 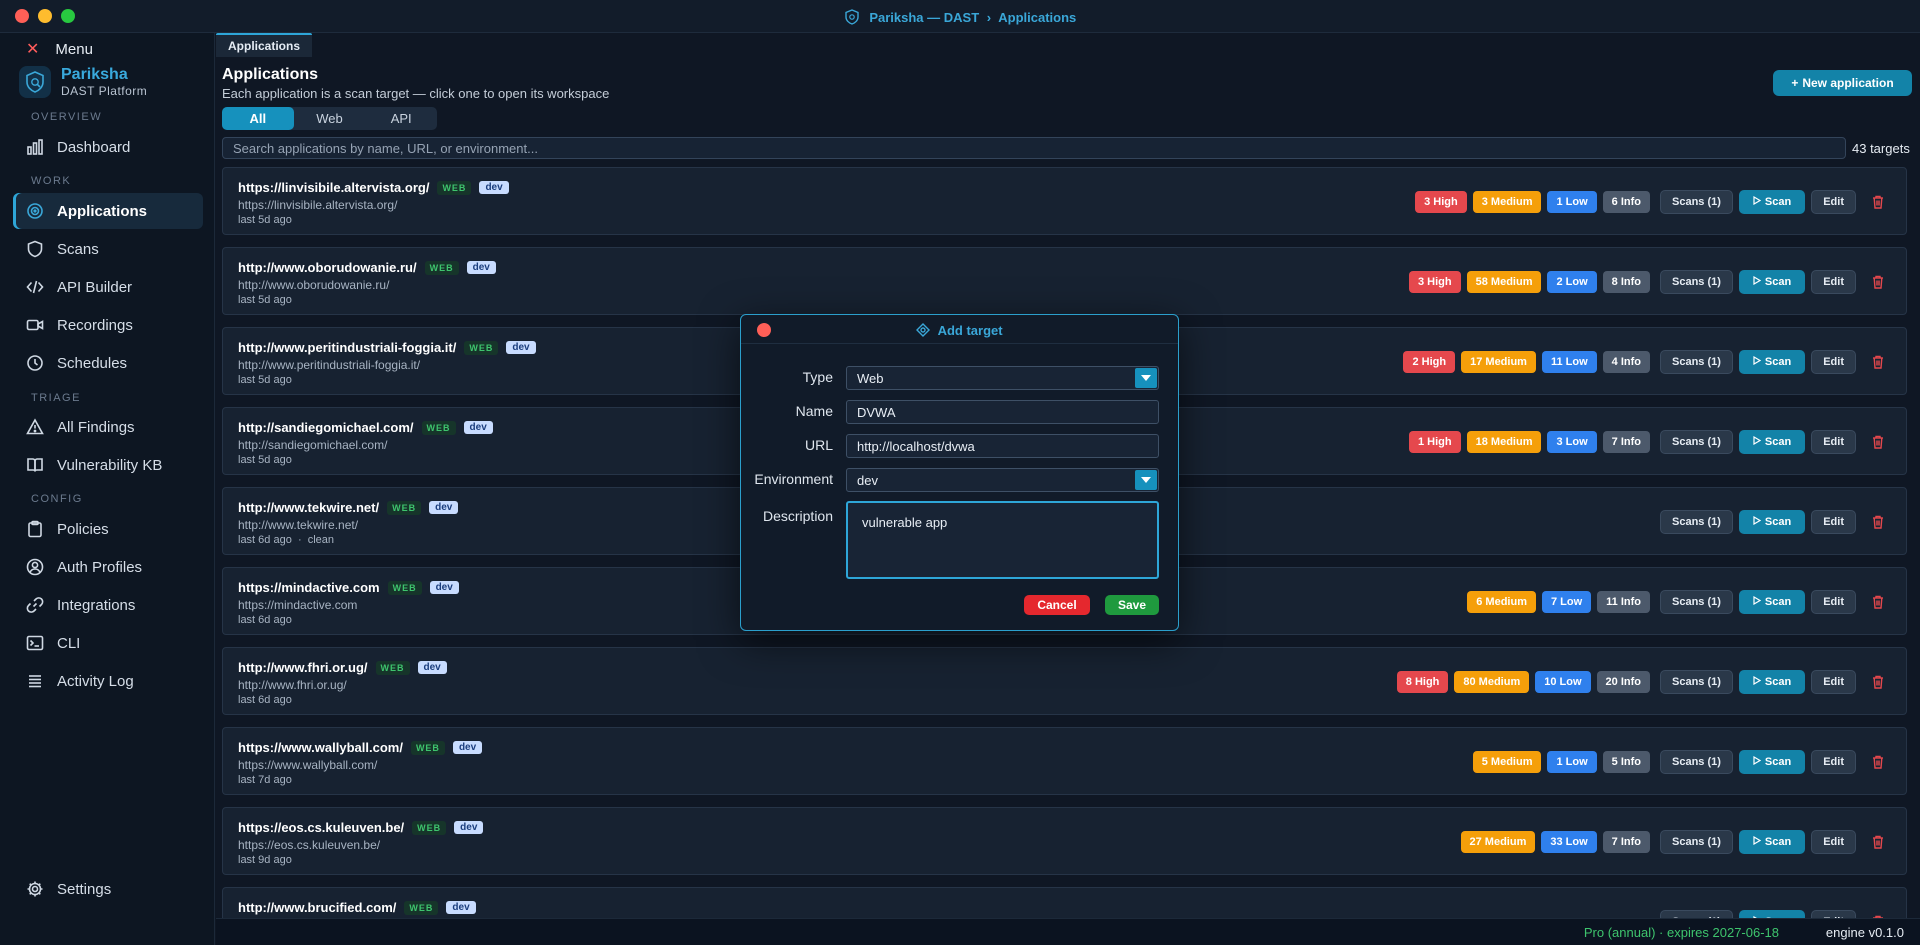 What do you see at coordinates (429, 827) in the screenshot?
I see `type-tag: WEB` at bounding box center [429, 827].